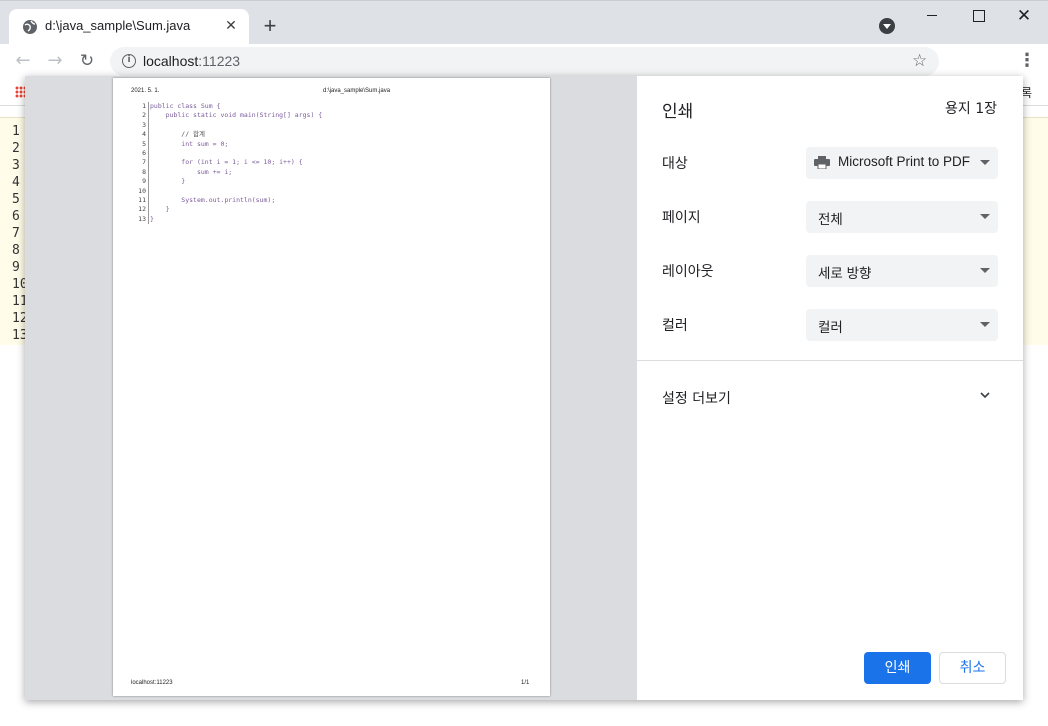  I want to click on preview-date: 2021. 5. 1., so click(145, 91).